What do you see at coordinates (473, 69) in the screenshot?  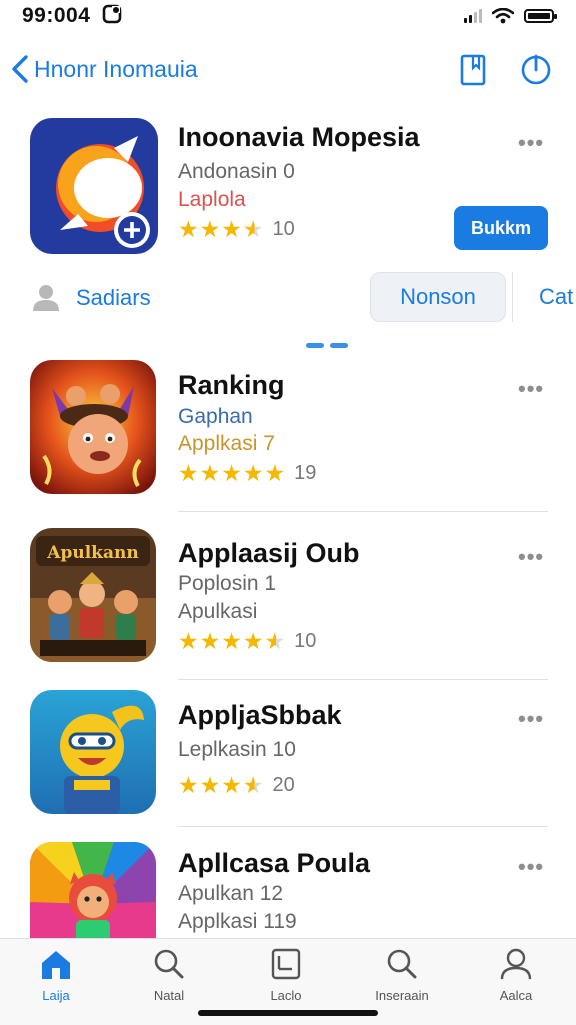 I see `bookmark-icon` at bounding box center [473, 69].